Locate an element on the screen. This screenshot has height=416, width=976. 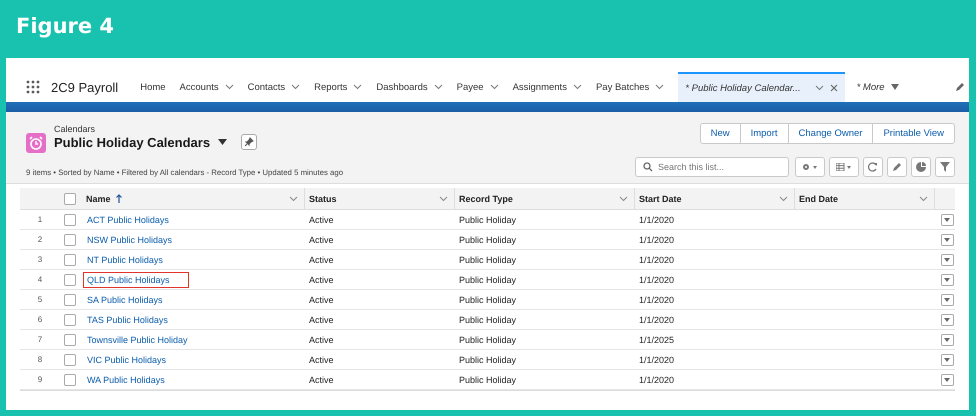
table-view-button is located at coordinates (844, 167).